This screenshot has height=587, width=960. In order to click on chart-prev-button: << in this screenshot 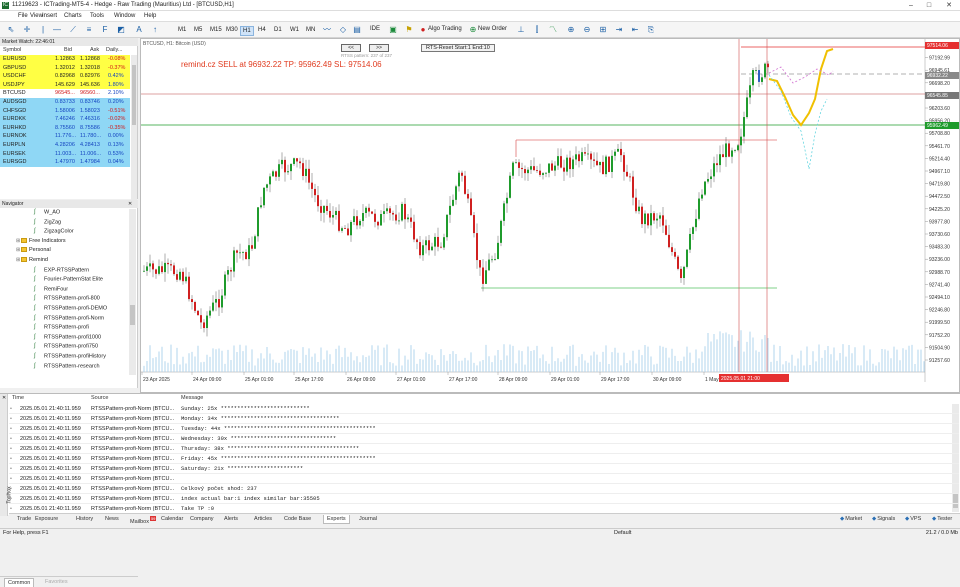, I will do `click(351, 48)`.